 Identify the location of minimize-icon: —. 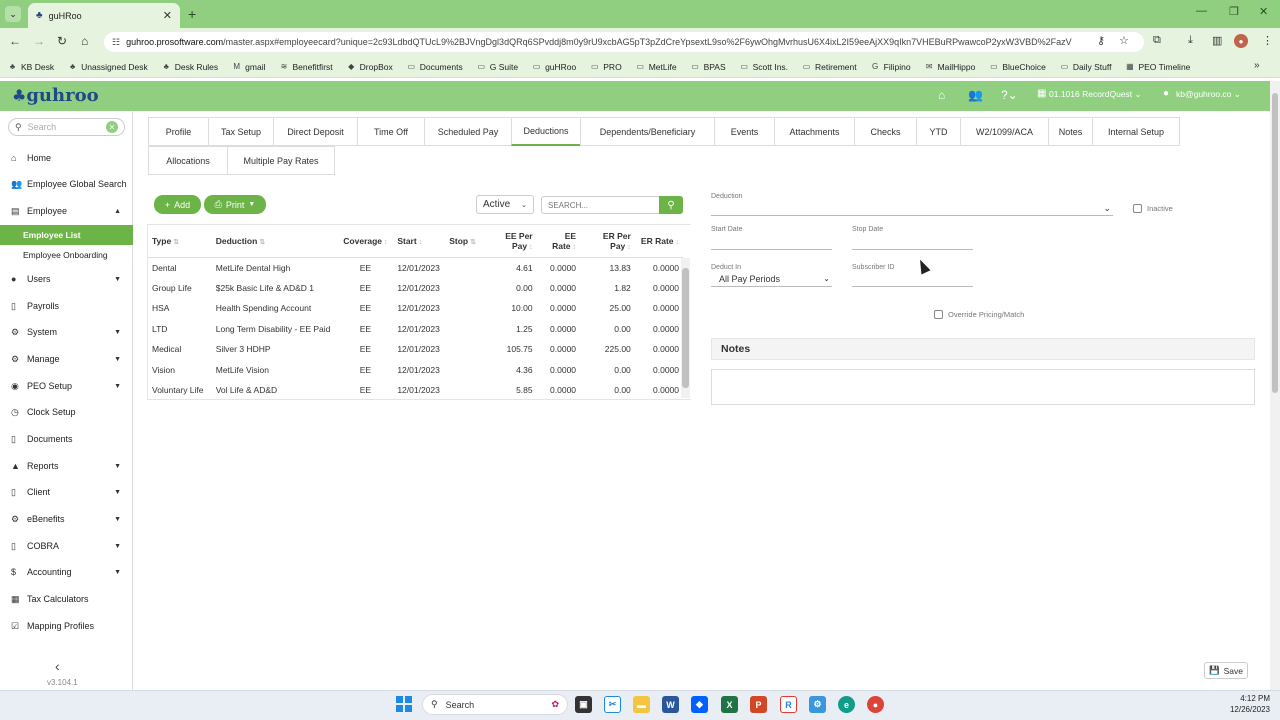
(1201, 11).